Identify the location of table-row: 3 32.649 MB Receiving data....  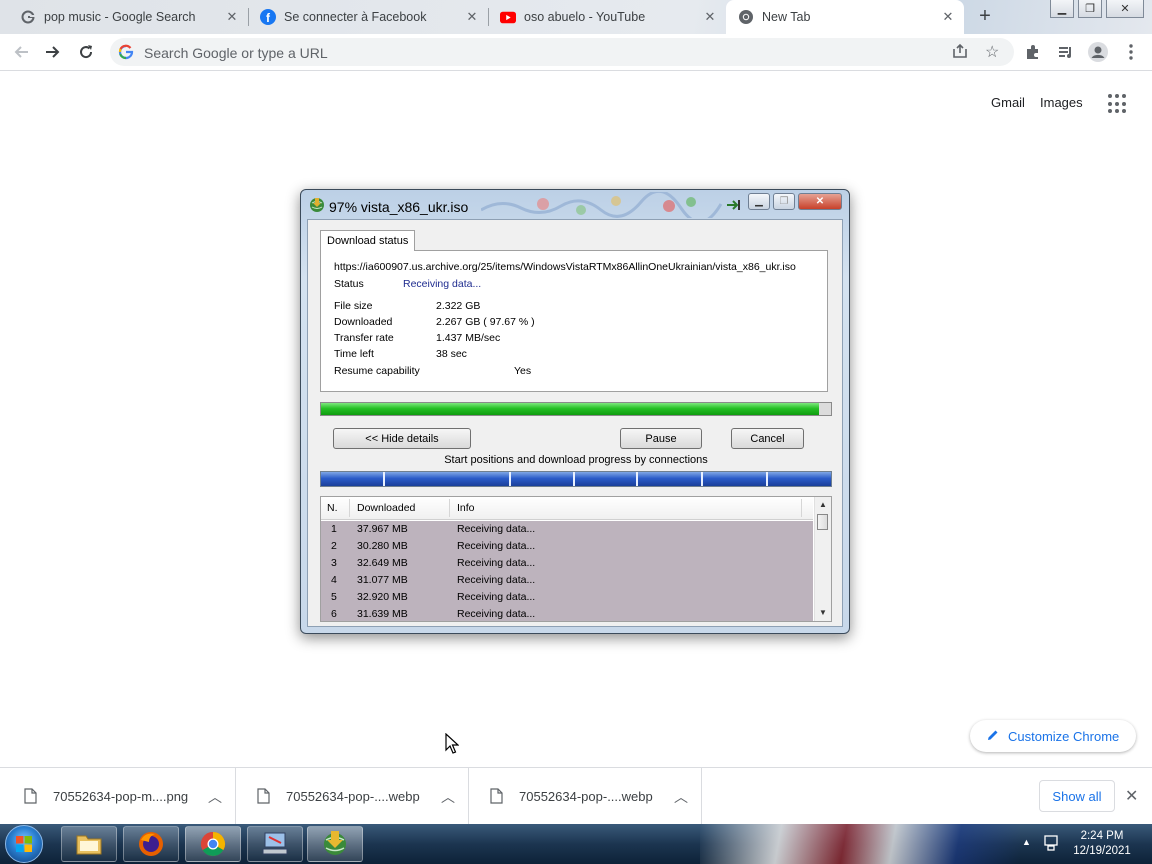
(567, 563).